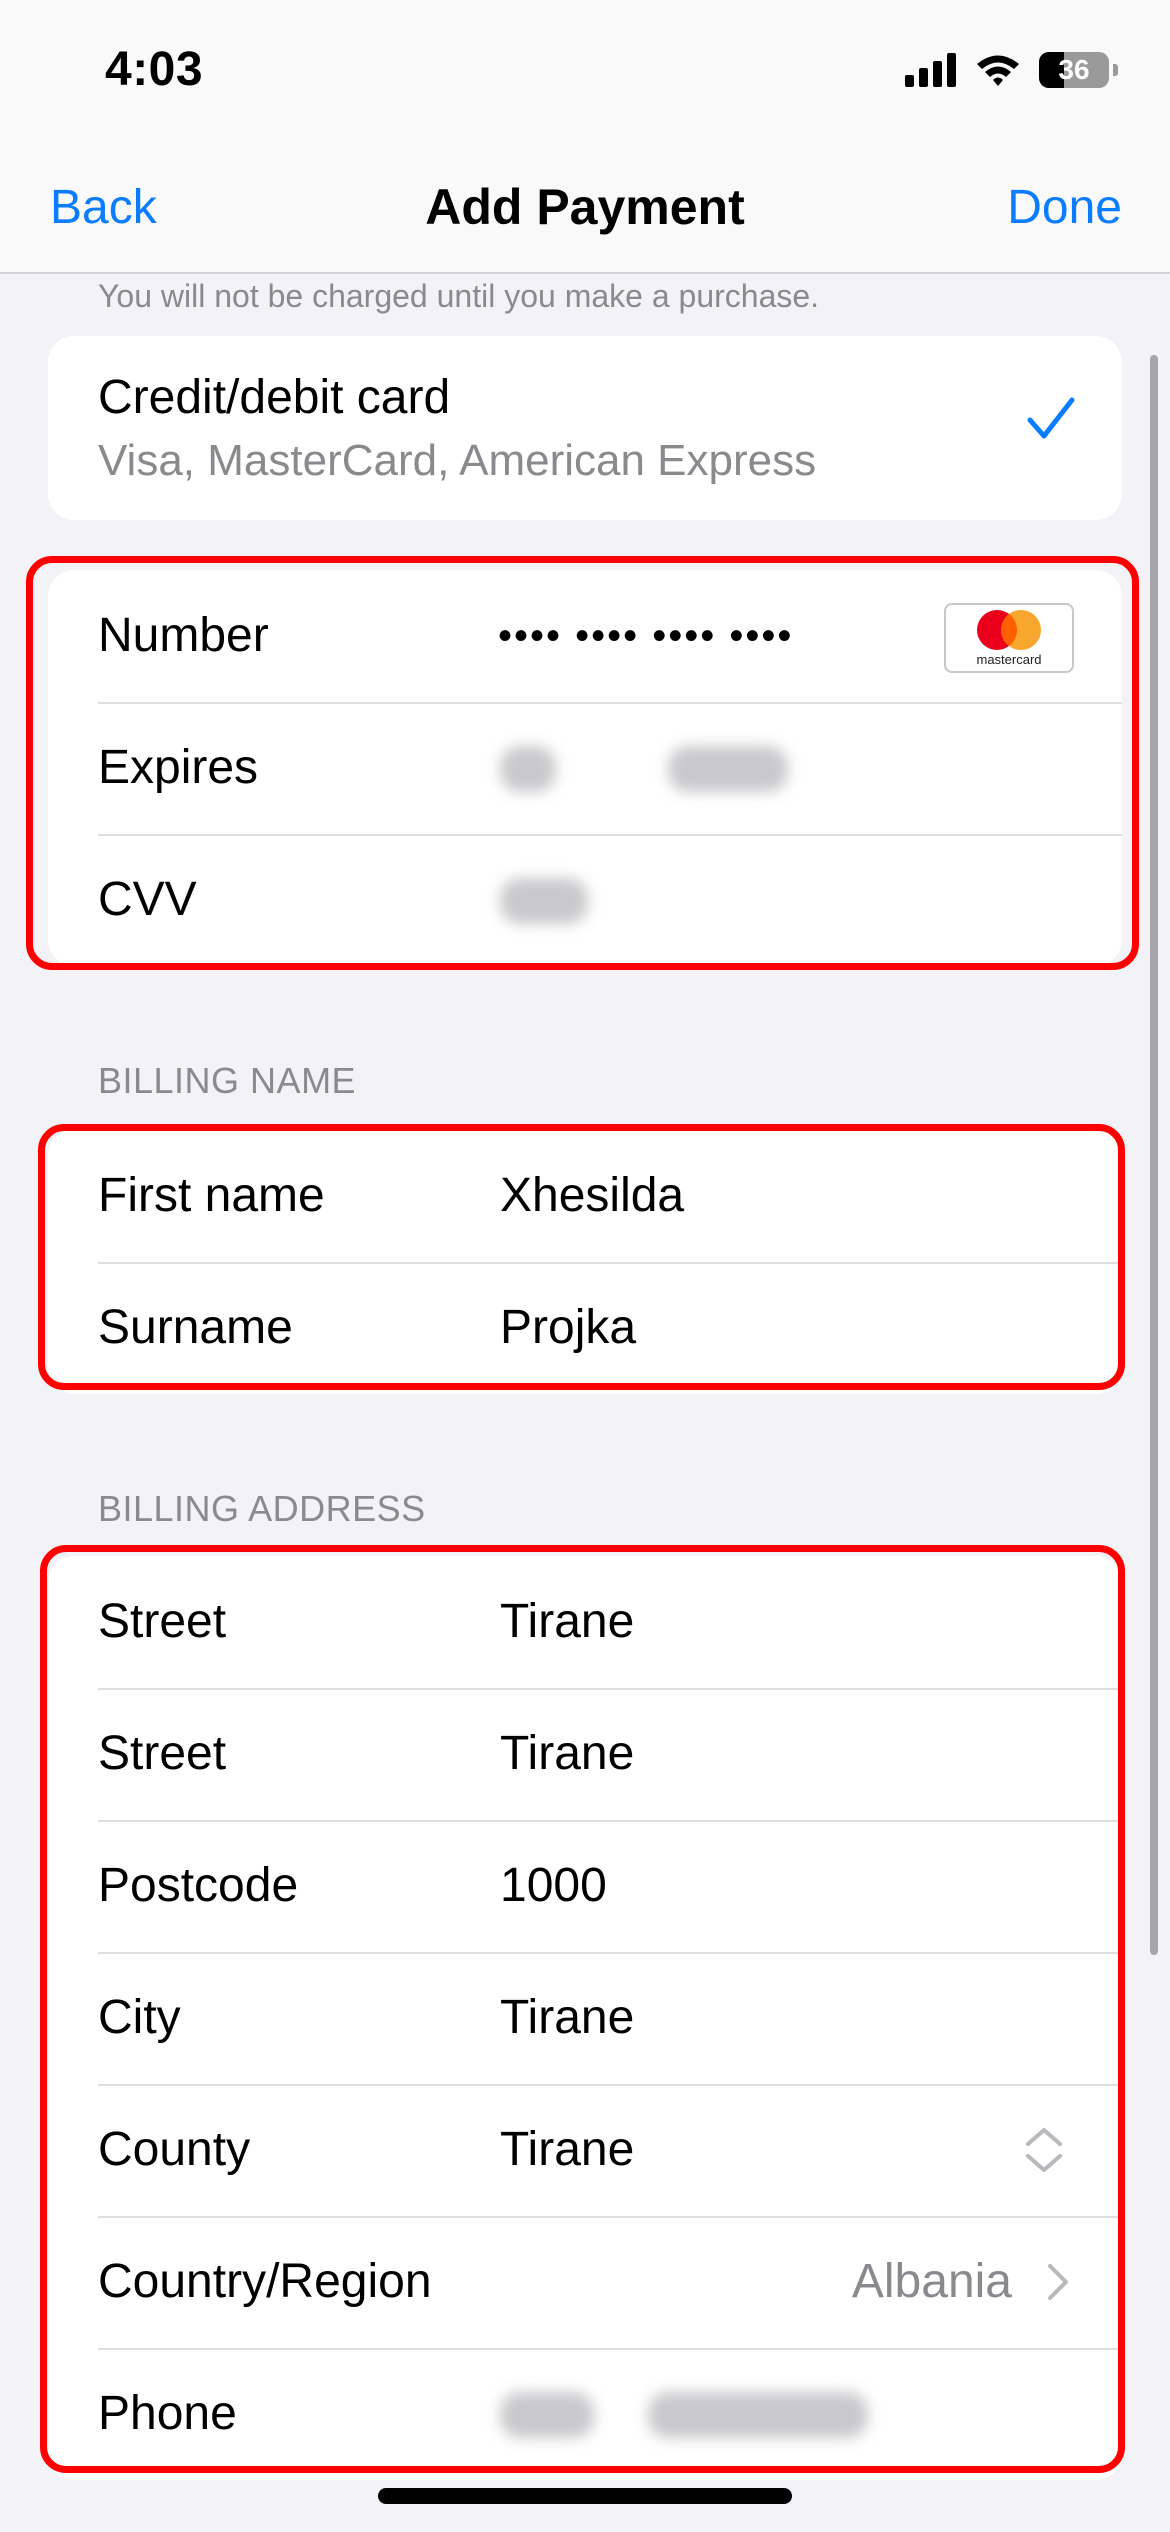  What do you see at coordinates (211, 1195) in the screenshot?
I see `first-name-label: First name` at bounding box center [211, 1195].